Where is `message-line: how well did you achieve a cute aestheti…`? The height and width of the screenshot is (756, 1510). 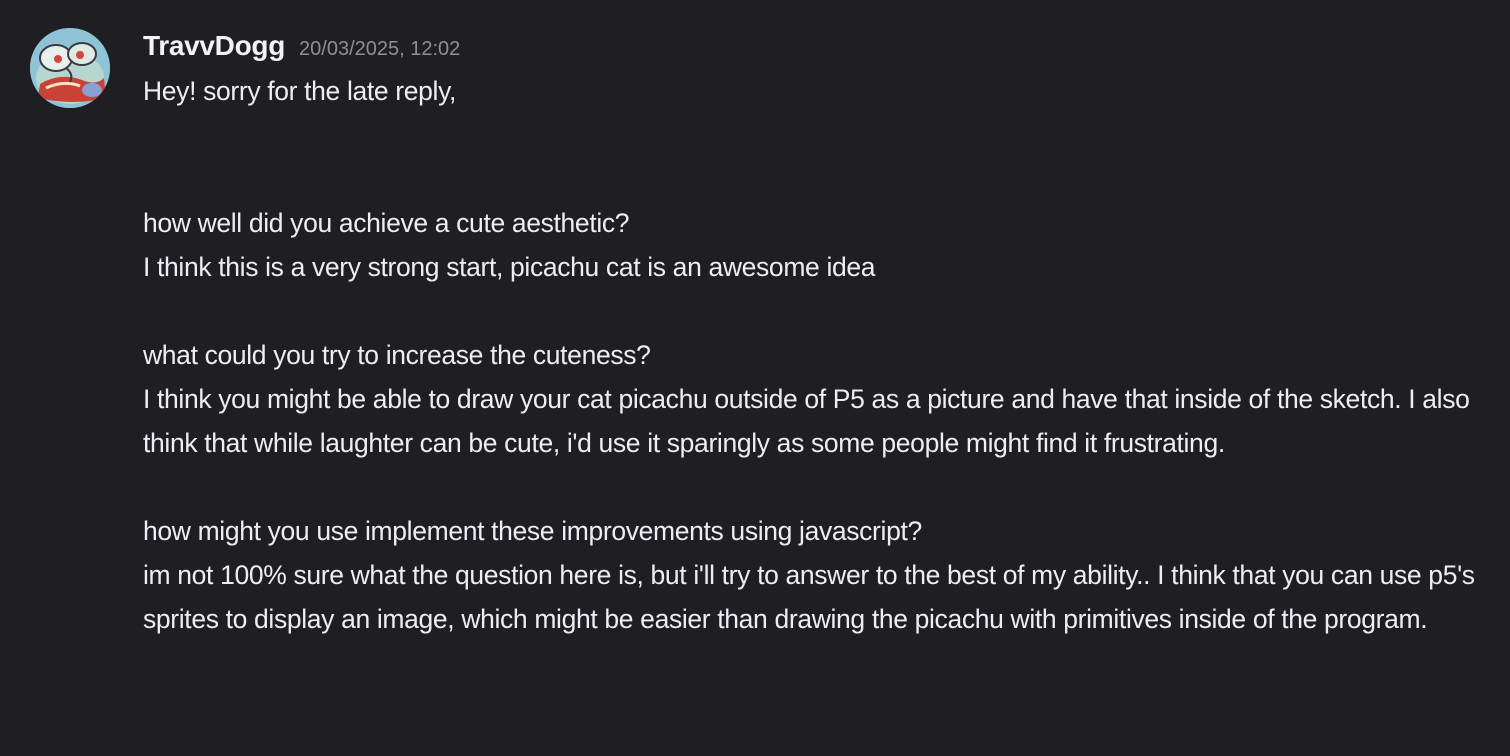 message-line: how well did you achieve a cute aestheti… is located at coordinates (386, 223).